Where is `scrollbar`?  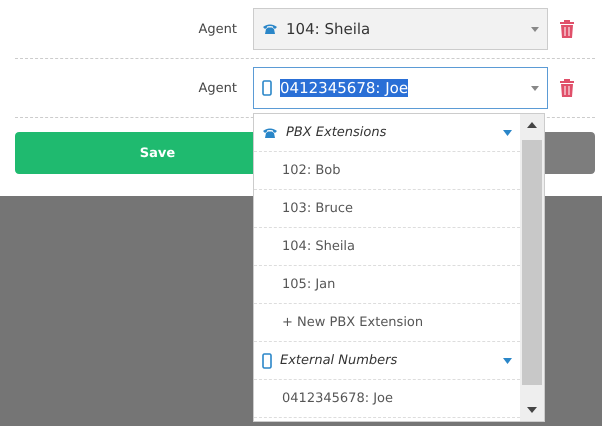 scrollbar is located at coordinates (532, 267).